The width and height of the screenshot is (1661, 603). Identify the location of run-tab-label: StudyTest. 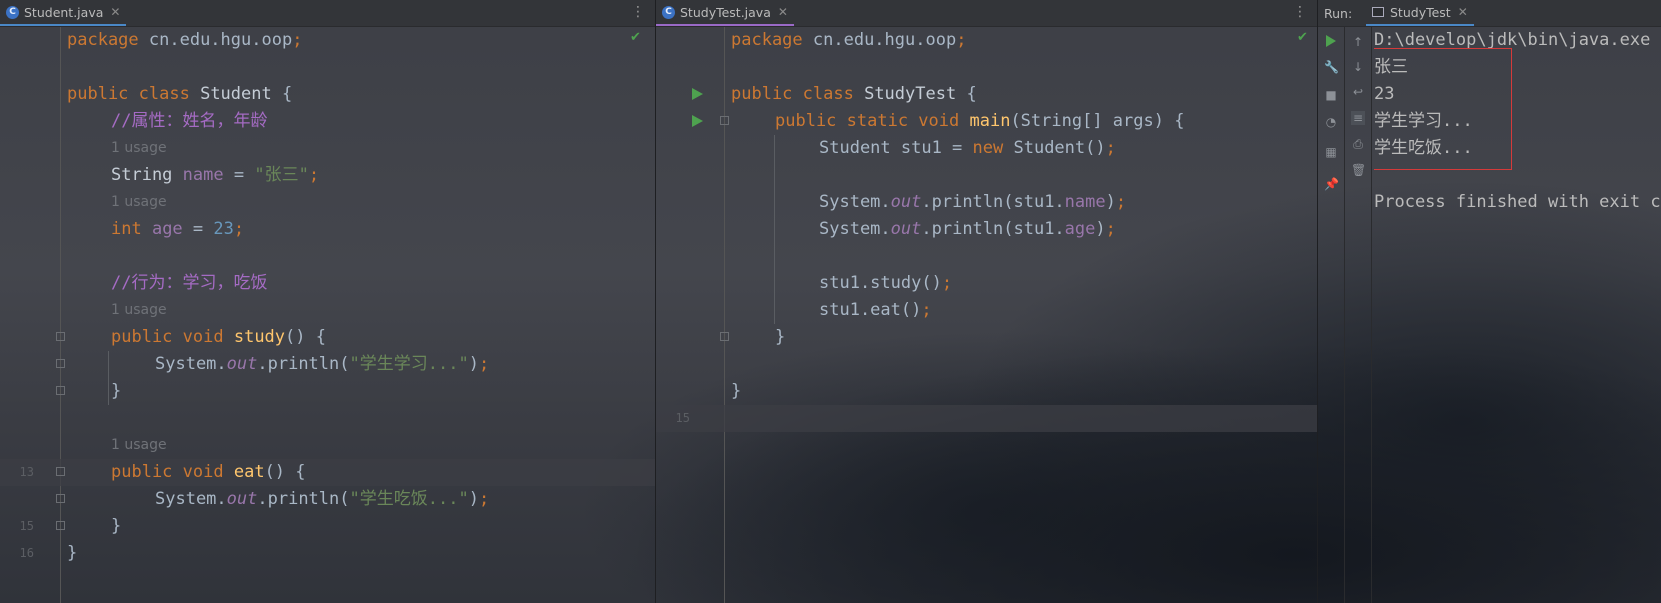
(1420, 12).